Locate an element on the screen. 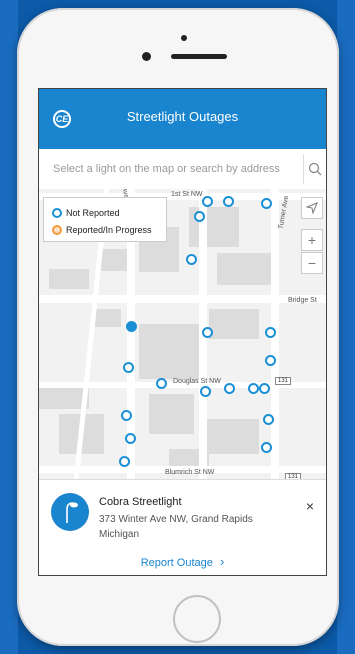 Image resolution: width=355 pixels, height=654 pixels. search-button is located at coordinates (314, 169).